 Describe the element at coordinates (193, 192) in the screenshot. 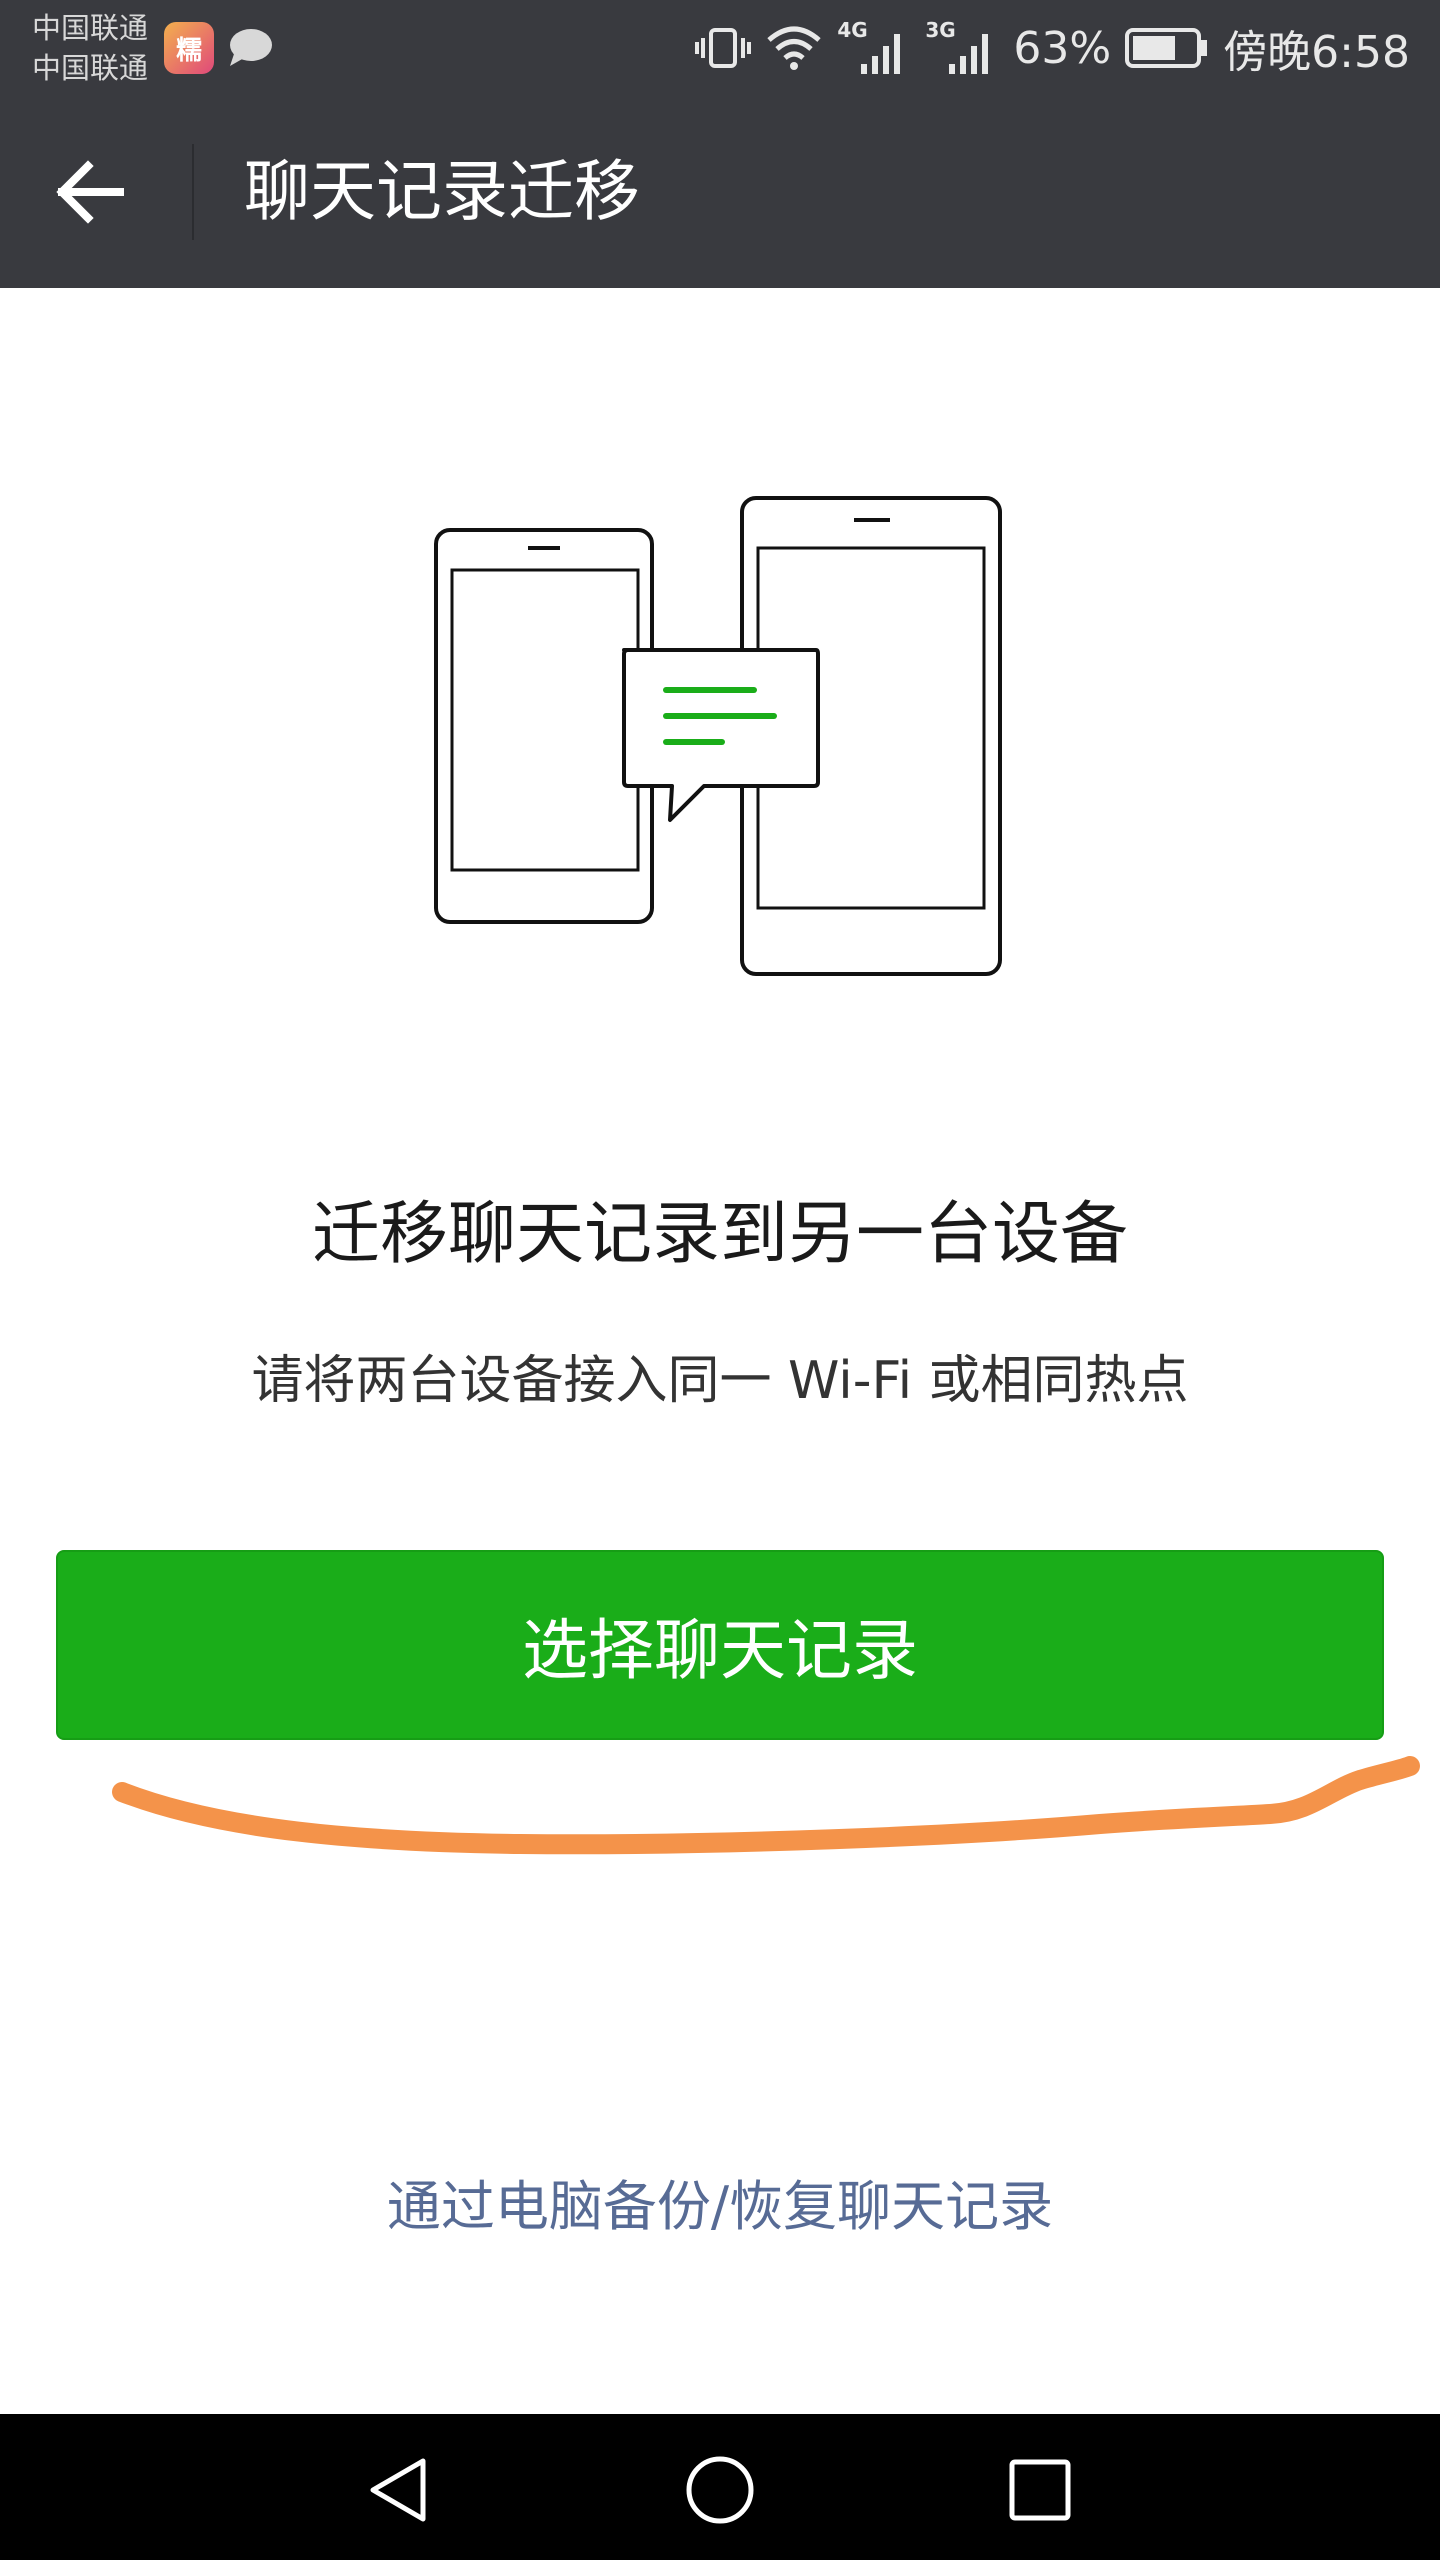

I see `nav-divider` at that location.